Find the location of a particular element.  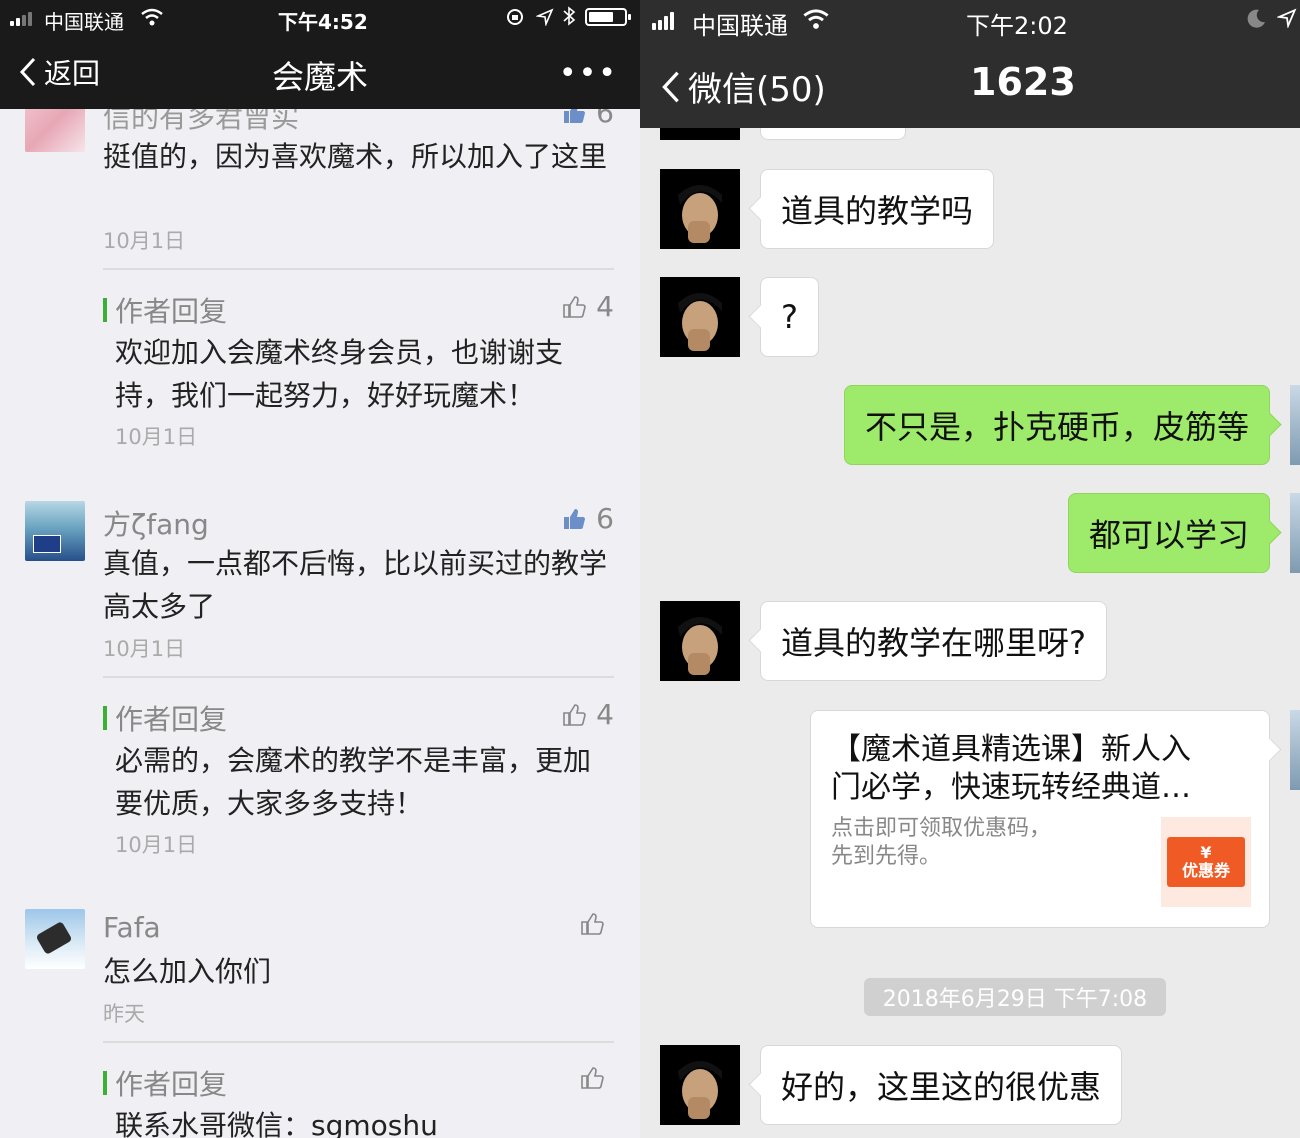

card-description: 点击即可领取优惠码， 先到先得。 is located at coordinates (941, 842).